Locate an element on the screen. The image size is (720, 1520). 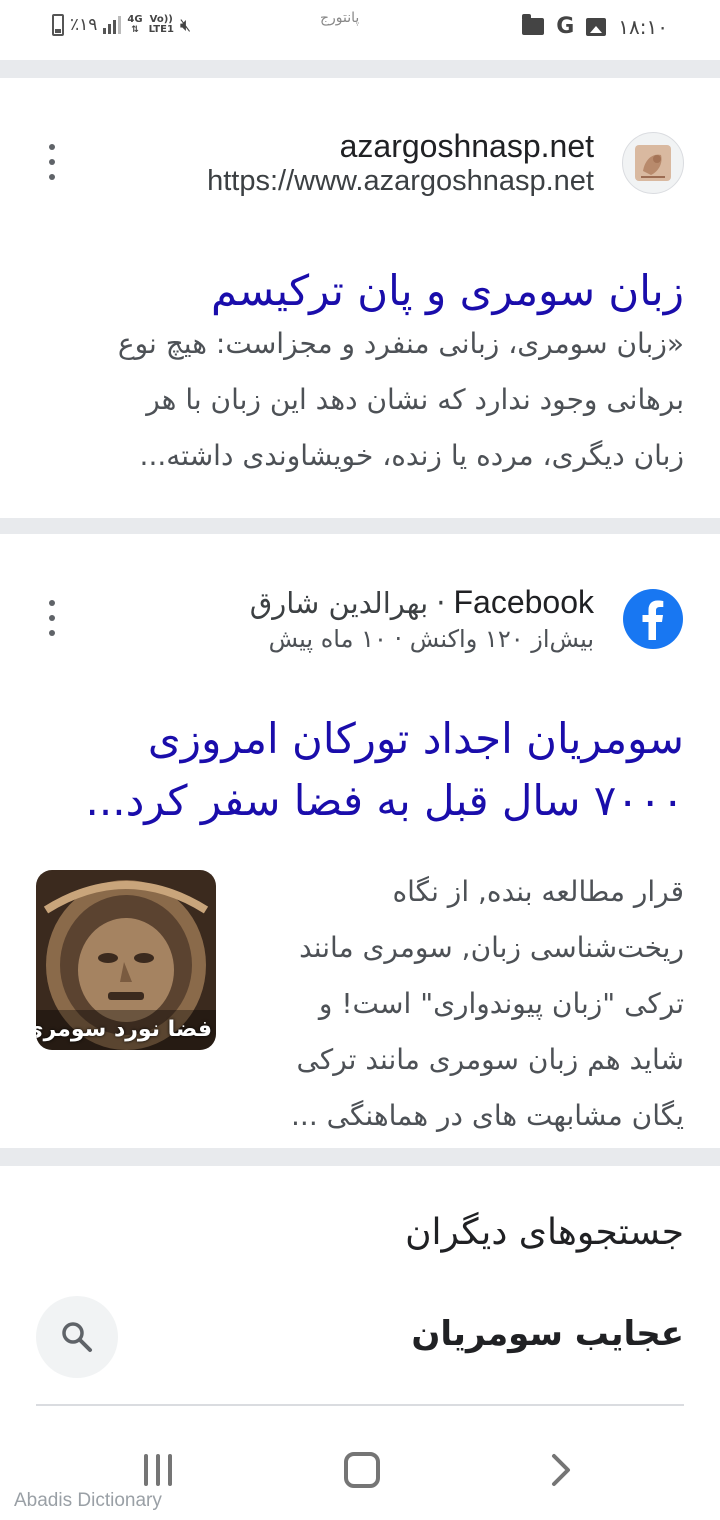
relief-icon is located at coordinates (653, 163).